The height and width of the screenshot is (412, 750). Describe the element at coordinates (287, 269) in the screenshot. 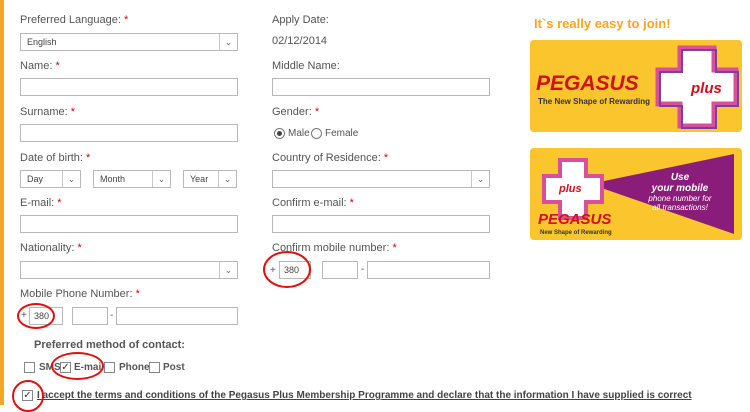

I see `highlight-ring-confirm-mobile` at that location.